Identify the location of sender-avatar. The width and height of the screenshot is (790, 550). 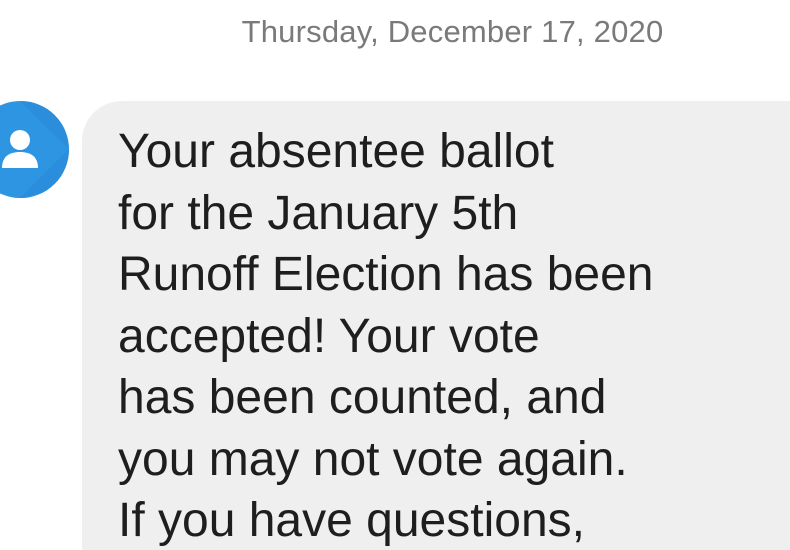
(34, 149).